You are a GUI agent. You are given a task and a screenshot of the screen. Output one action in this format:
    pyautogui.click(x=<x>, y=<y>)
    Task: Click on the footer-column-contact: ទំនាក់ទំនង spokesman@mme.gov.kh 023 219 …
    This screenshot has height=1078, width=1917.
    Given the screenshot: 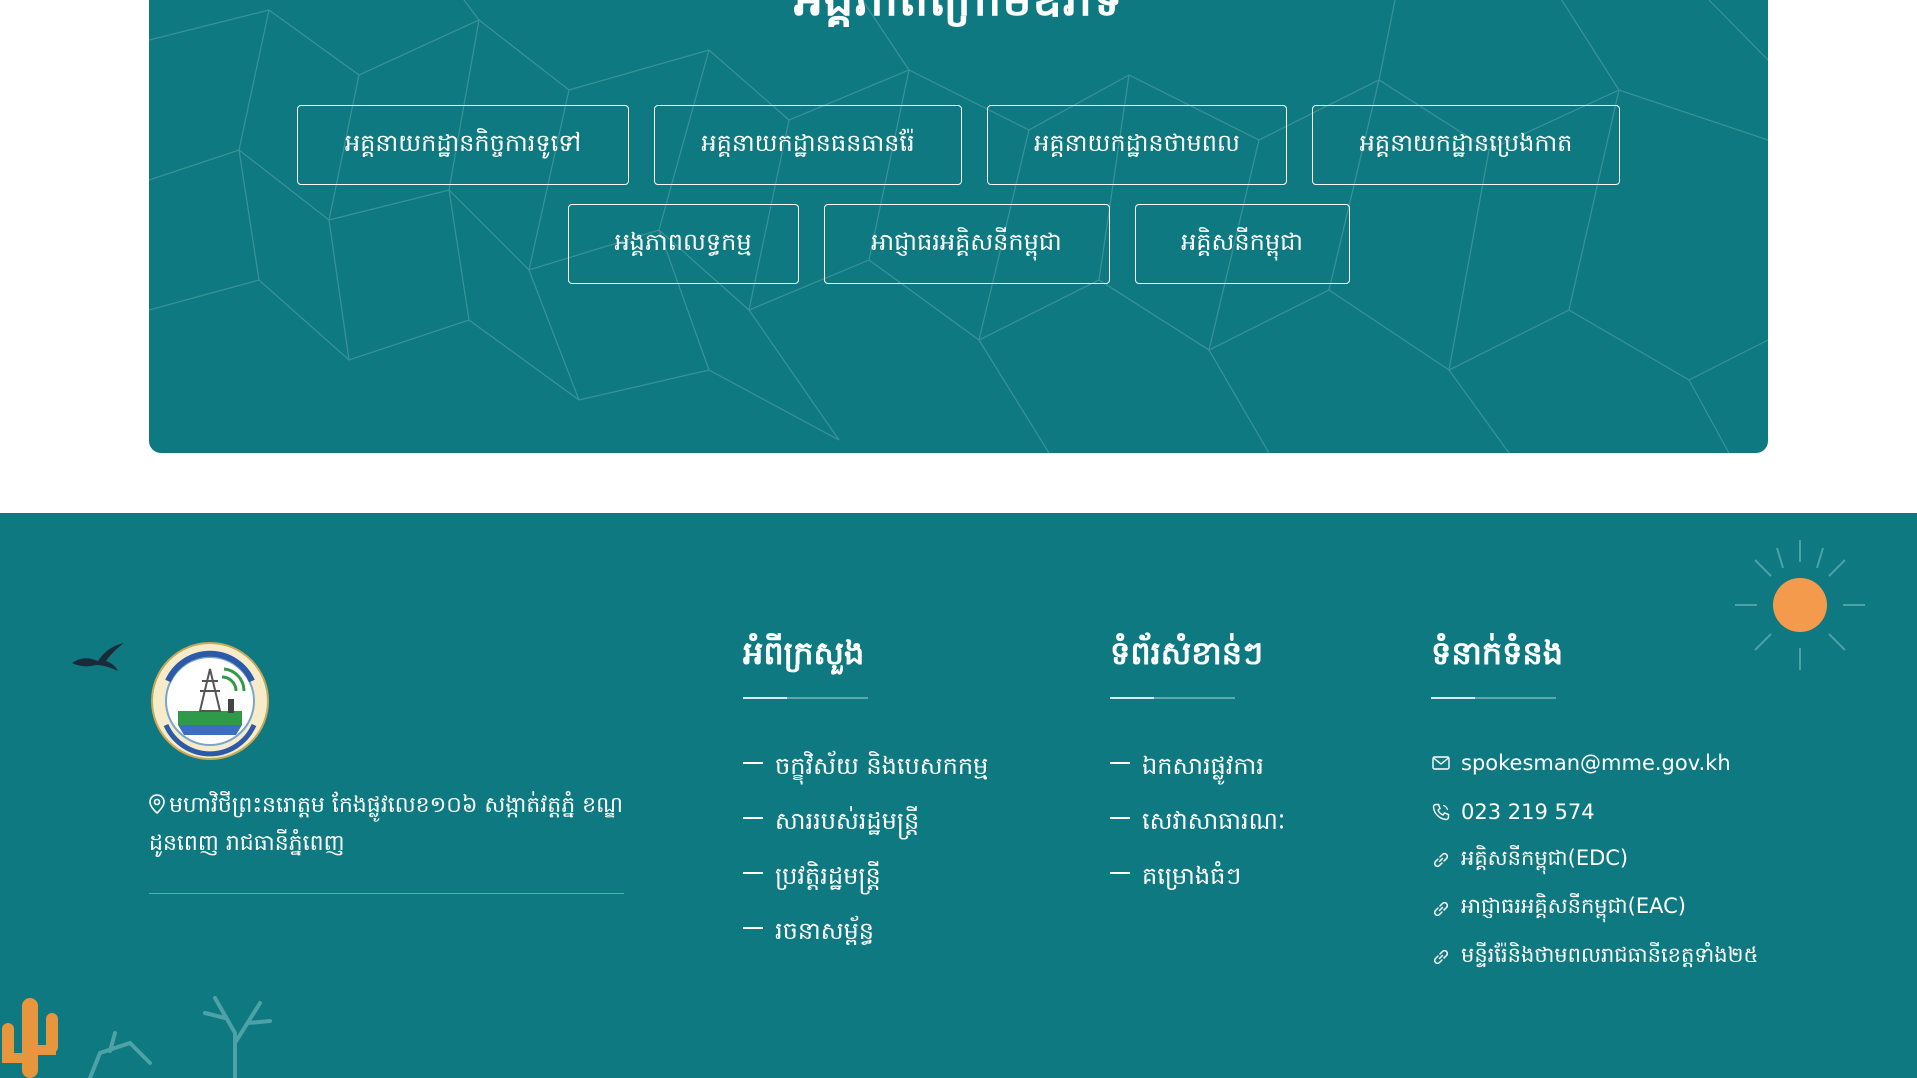 What is the action you would take?
    pyautogui.click(x=1594, y=815)
    